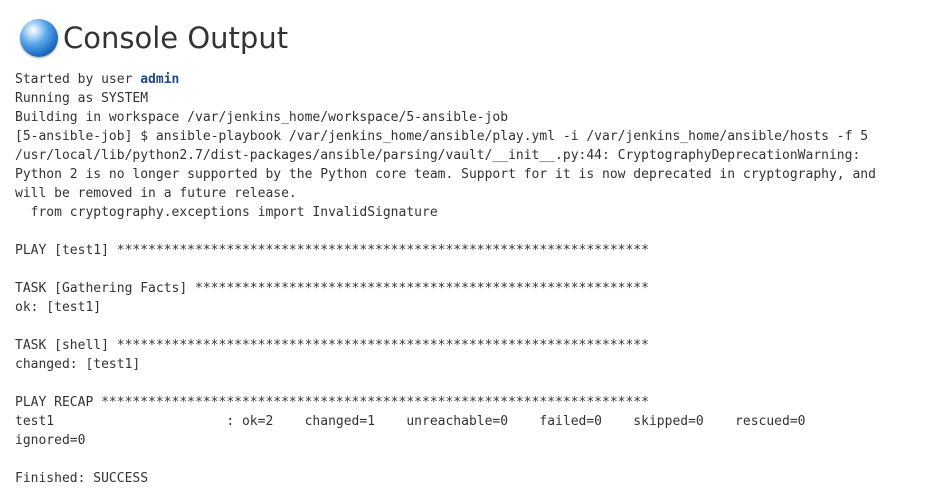 This screenshot has width=931, height=497. What do you see at coordinates (467, 79) in the screenshot?
I see `console-line-started: Started by user admin` at bounding box center [467, 79].